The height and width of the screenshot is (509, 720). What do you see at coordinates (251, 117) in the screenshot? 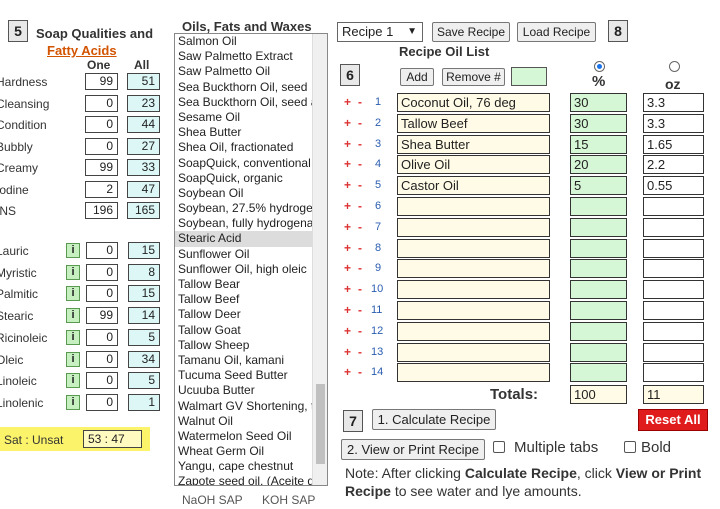
I see `oil-list-item: Sesame Oil` at bounding box center [251, 117].